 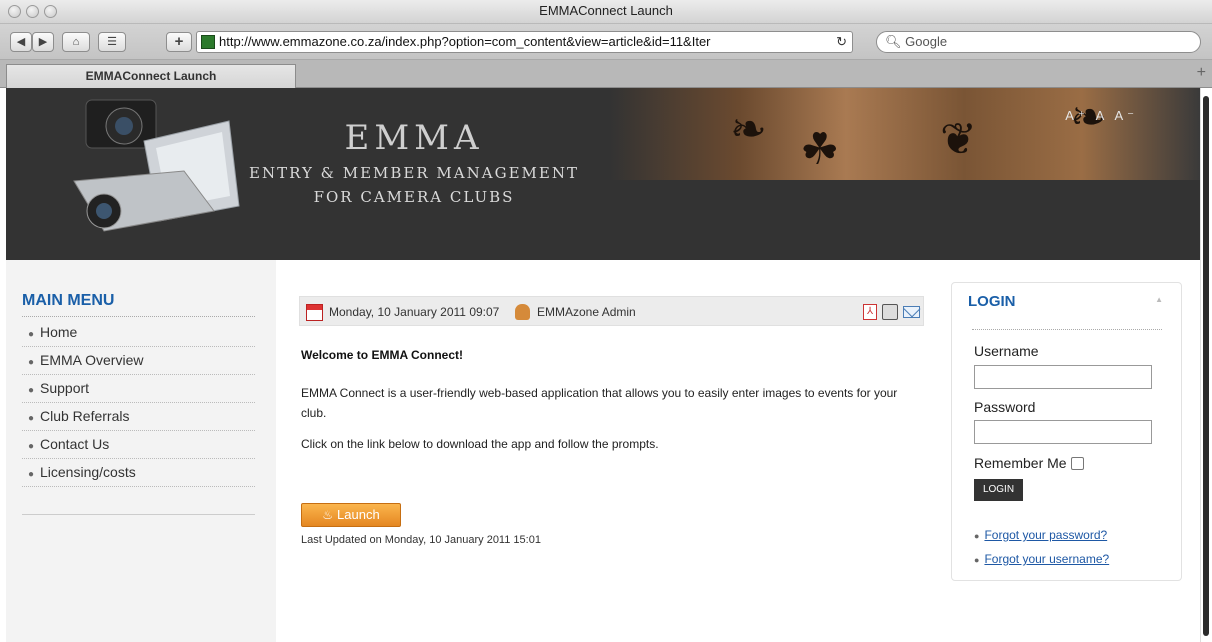 I want to click on print-icon, so click(x=890, y=312).